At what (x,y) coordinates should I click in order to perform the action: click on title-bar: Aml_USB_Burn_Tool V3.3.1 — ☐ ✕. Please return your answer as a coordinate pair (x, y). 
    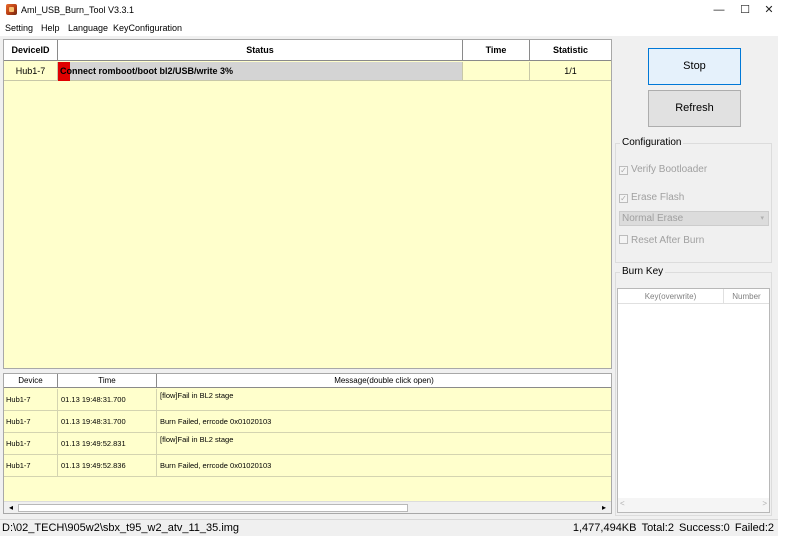
    Looking at the image, I should click on (389, 10).